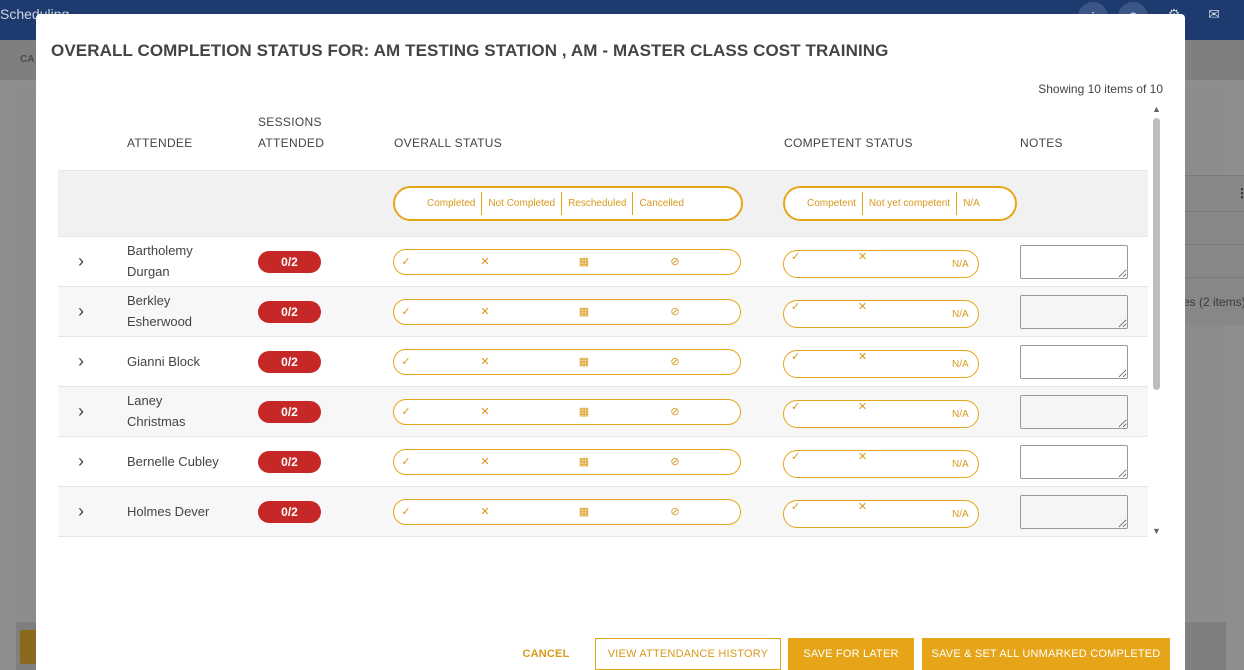  I want to click on breadcrumb: CA, so click(27, 59).